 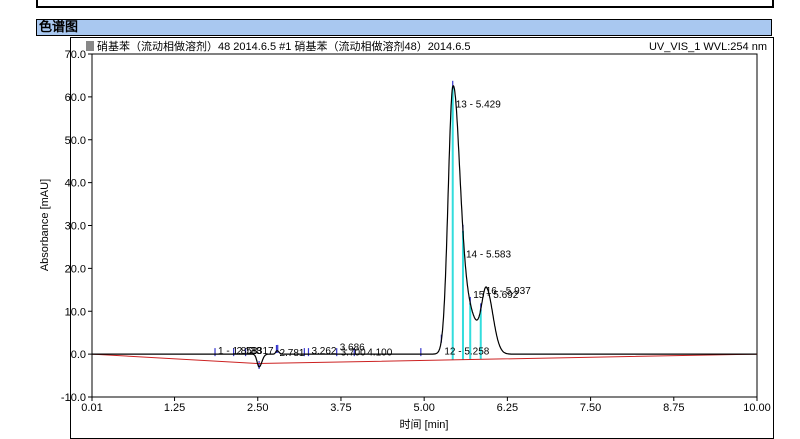 What do you see at coordinates (174, 408) in the screenshot?
I see `x-tick-label: 1.25` at bounding box center [174, 408].